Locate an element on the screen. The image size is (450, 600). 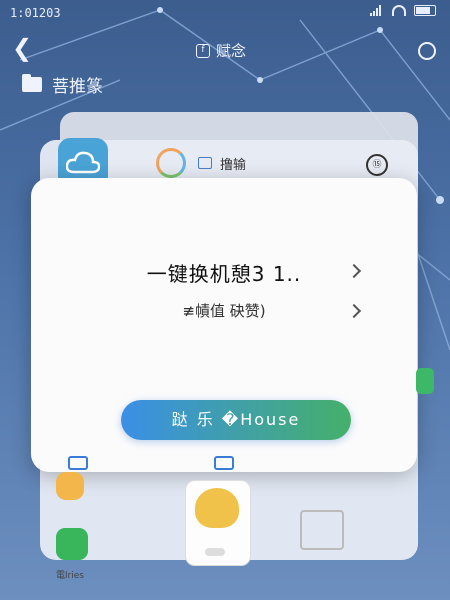
app-ring-icon is located at coordinates (171, 163).